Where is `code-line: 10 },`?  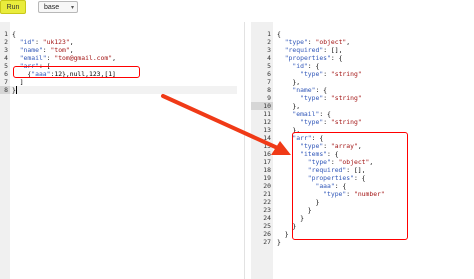
code-line: 10 }, is located at coordinates (362, 106).